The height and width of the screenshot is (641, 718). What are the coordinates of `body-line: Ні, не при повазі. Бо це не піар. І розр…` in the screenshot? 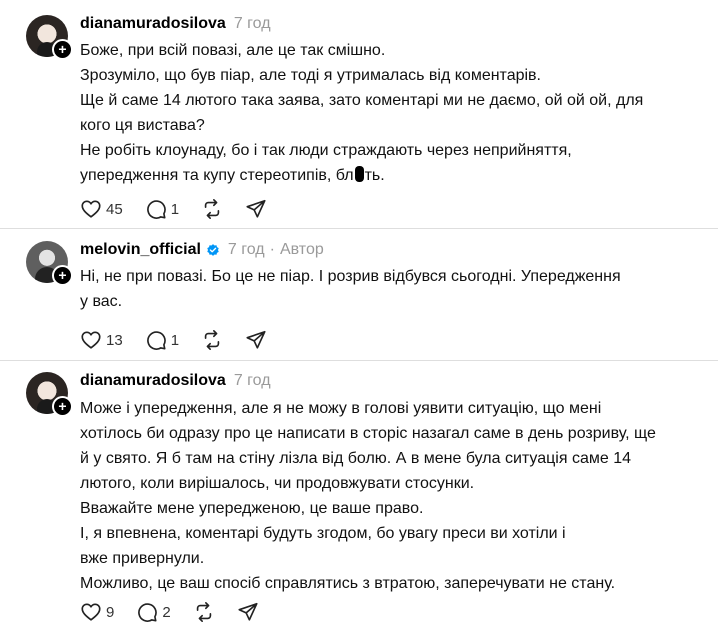 It's located at (350, 276).